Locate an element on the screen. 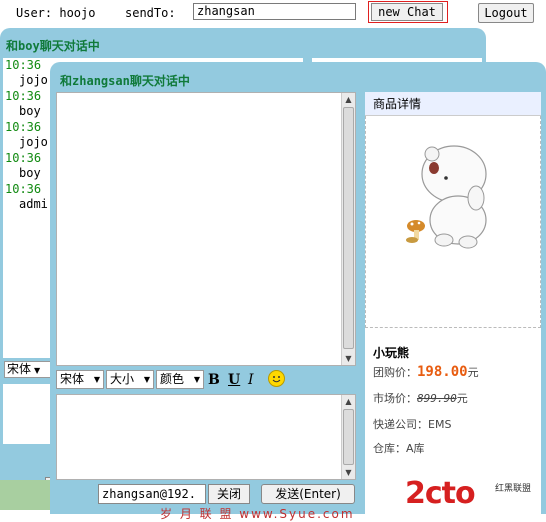  watermark-logo: 2cto is located at coordinates (440, 493).